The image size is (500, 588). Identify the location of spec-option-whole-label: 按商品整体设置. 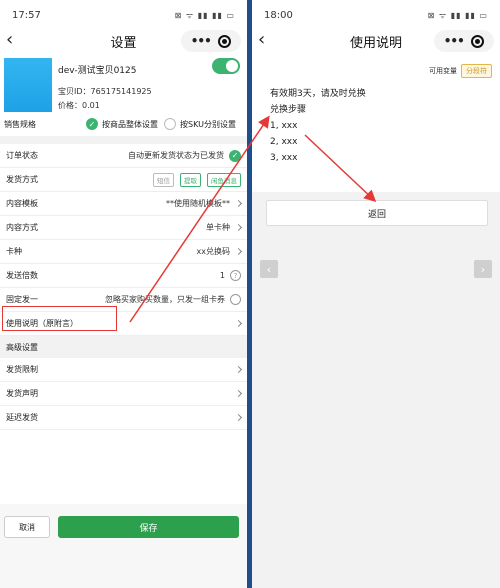
(130, 124).